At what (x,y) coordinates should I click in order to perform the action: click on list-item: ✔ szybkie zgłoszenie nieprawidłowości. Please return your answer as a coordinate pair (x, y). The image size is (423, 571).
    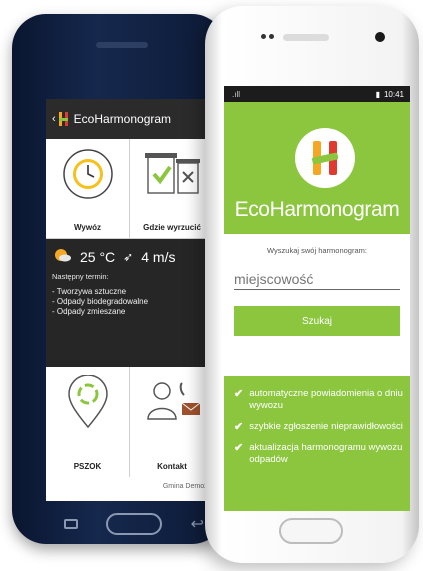
    Looking at the image, I should click on (320, 427).